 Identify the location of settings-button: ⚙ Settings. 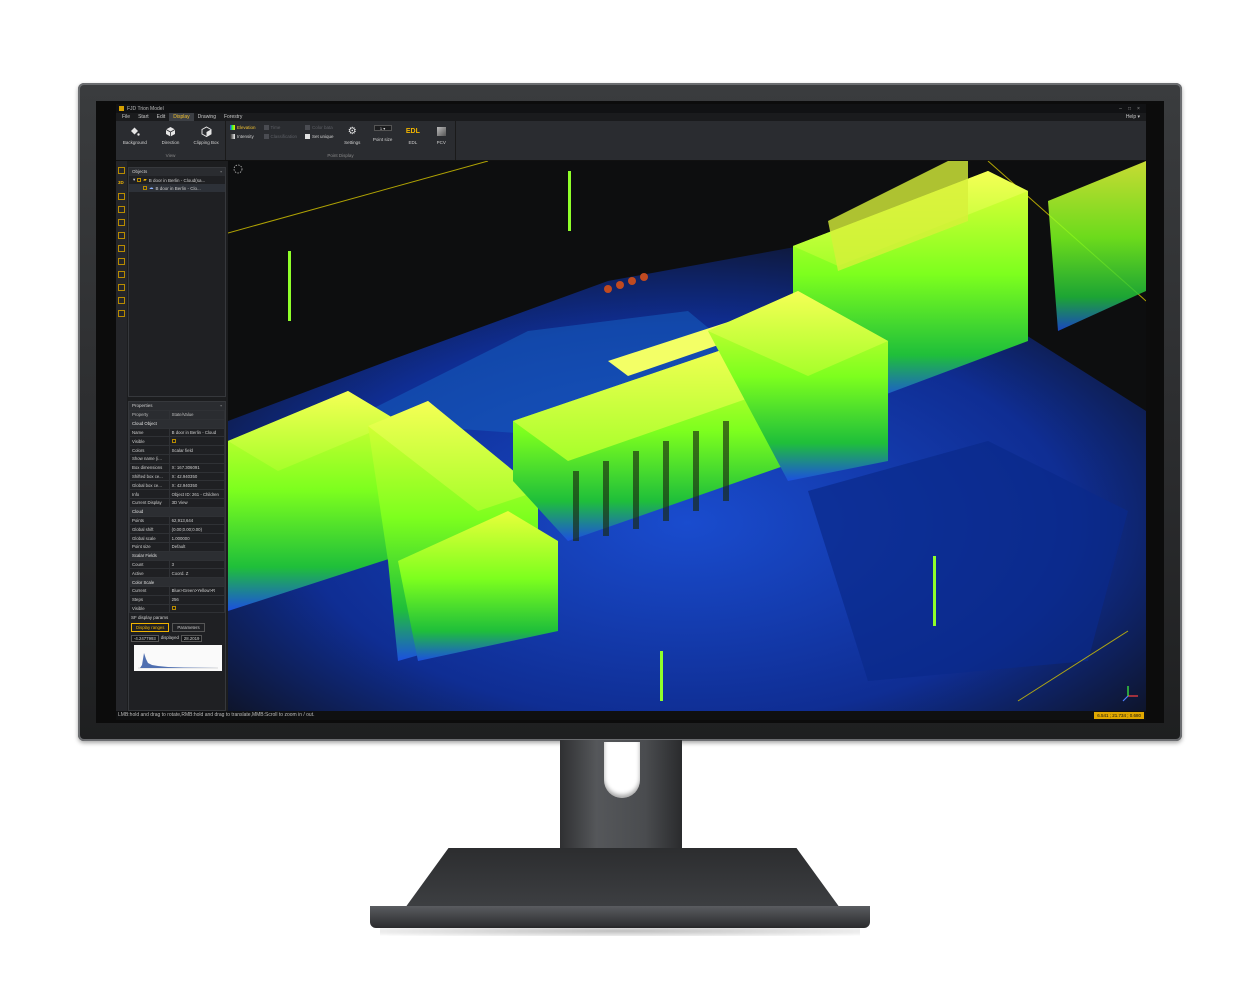
(352, 138).